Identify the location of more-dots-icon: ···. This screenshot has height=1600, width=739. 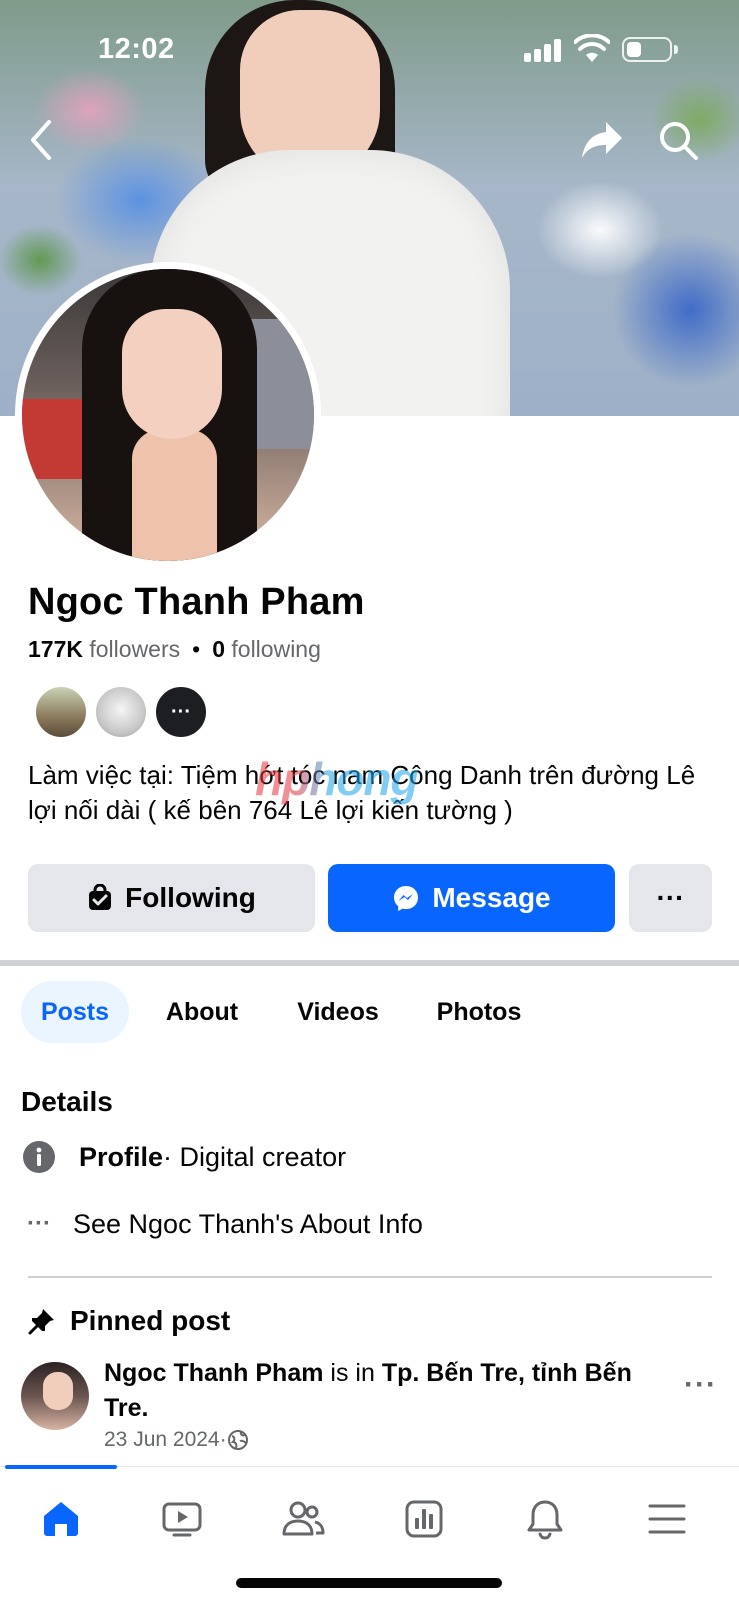
(39, 1223).